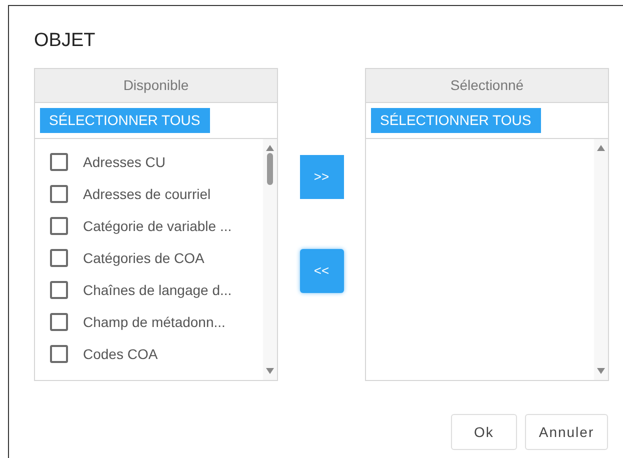 Image resolution: width=623 pixels, height=458 pixels. Describe the element at coordinates (566, 432) in the screenshot. I see `dialog-button: Annuler` at that location.